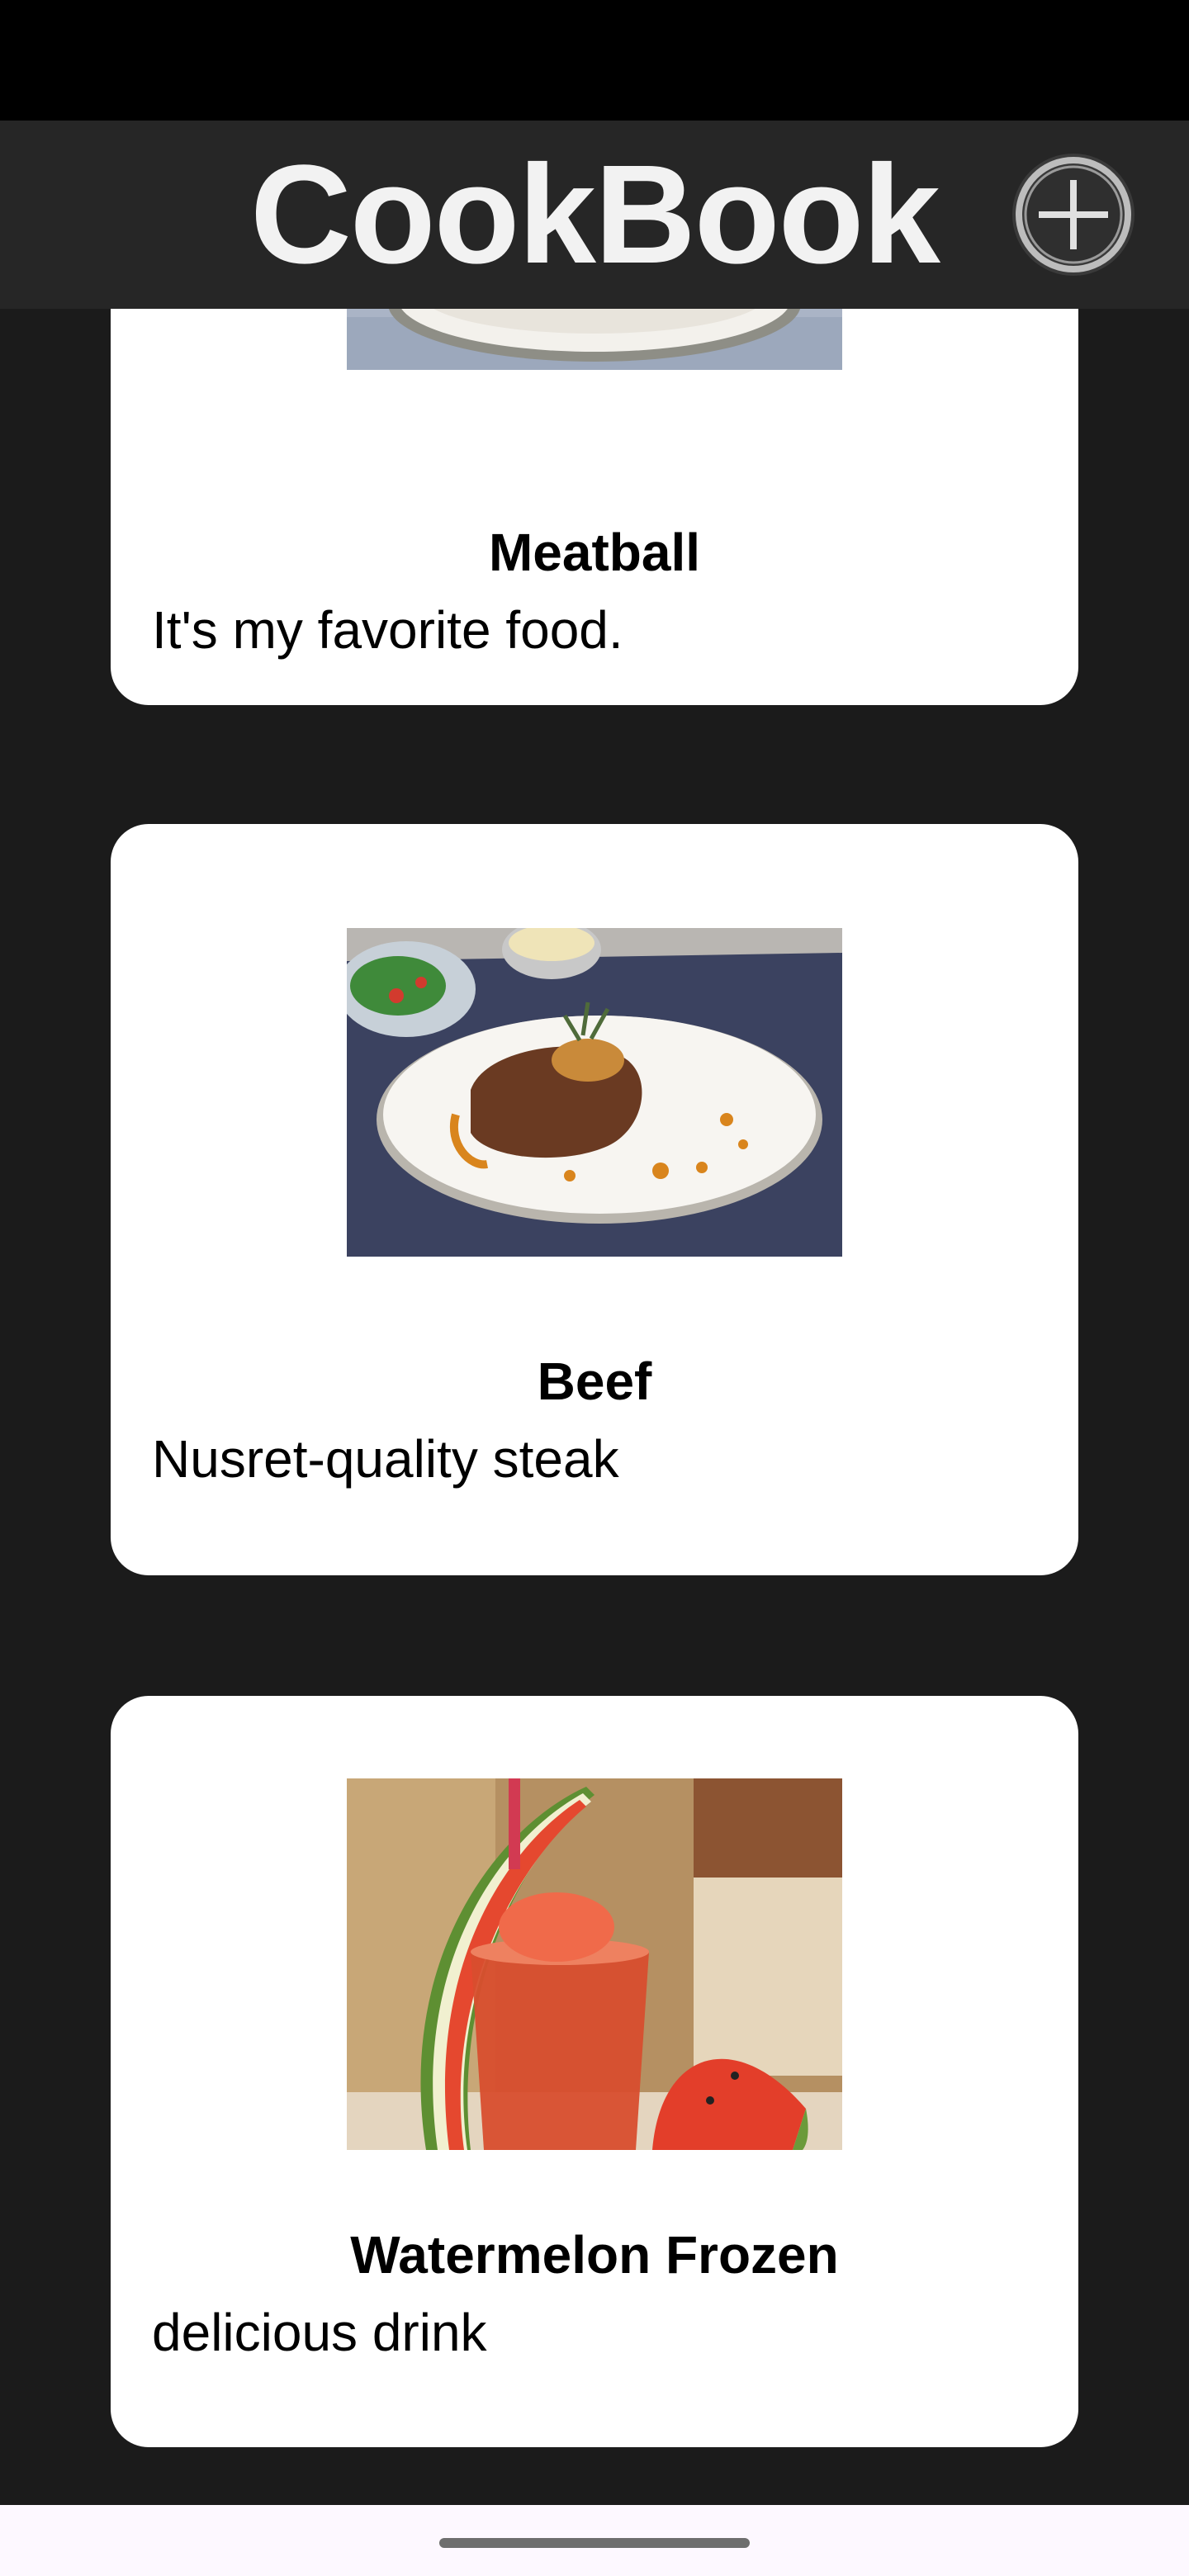  Describe the element at coordinates (385, 1459) in the screenshot. I see `recipe-description: Nusret-quality steak` at that location.